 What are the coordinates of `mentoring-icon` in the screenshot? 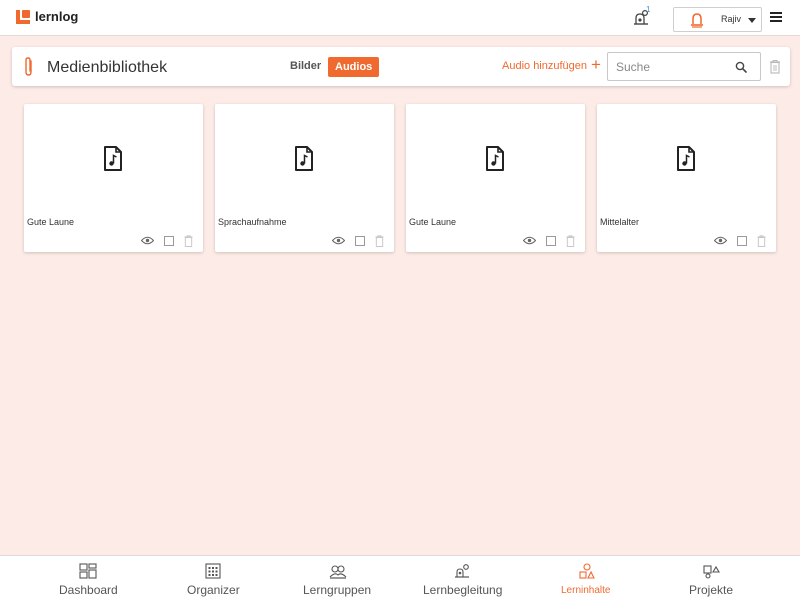 It's located at (462, 571).